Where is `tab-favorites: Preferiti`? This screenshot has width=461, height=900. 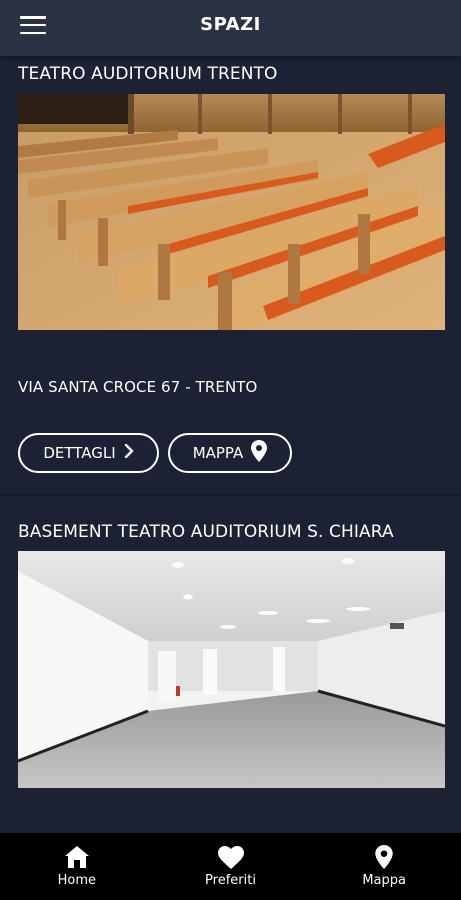 tab-favorites: Preferiti is located at coordinates (231, 866).